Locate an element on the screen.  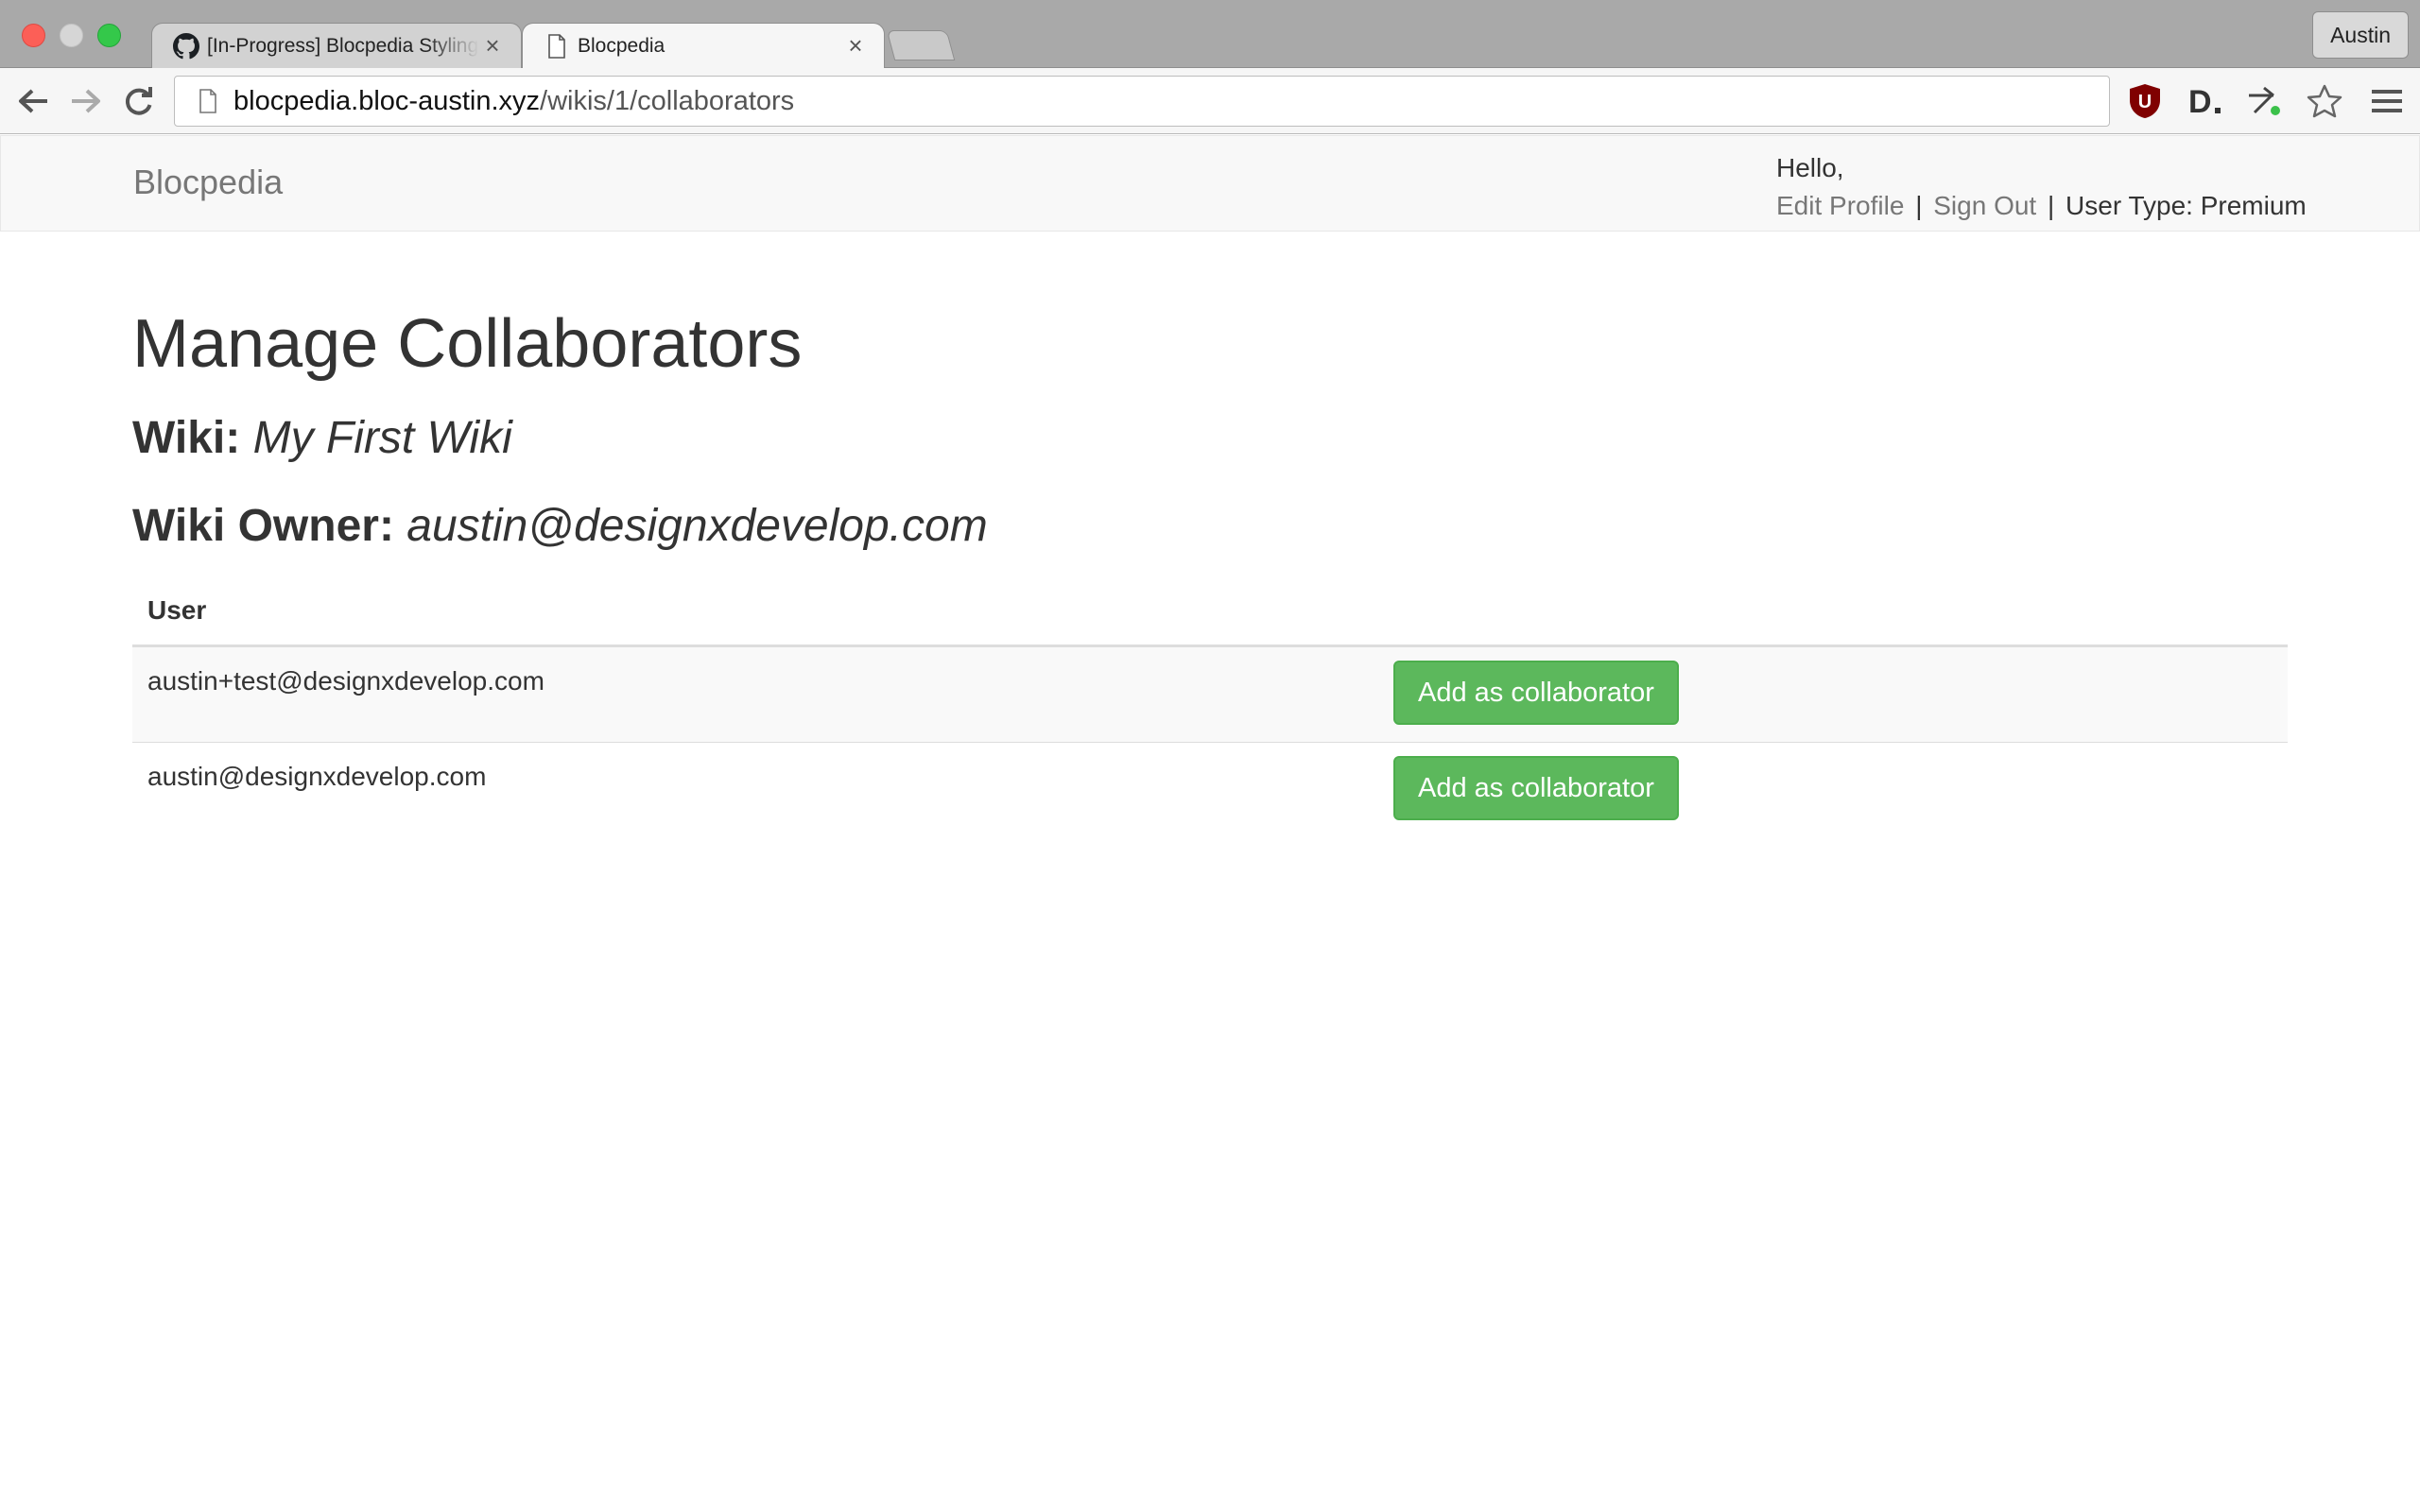
browser-tab-blocpedia: Blocpedia × is located at coordinates (703, 45).